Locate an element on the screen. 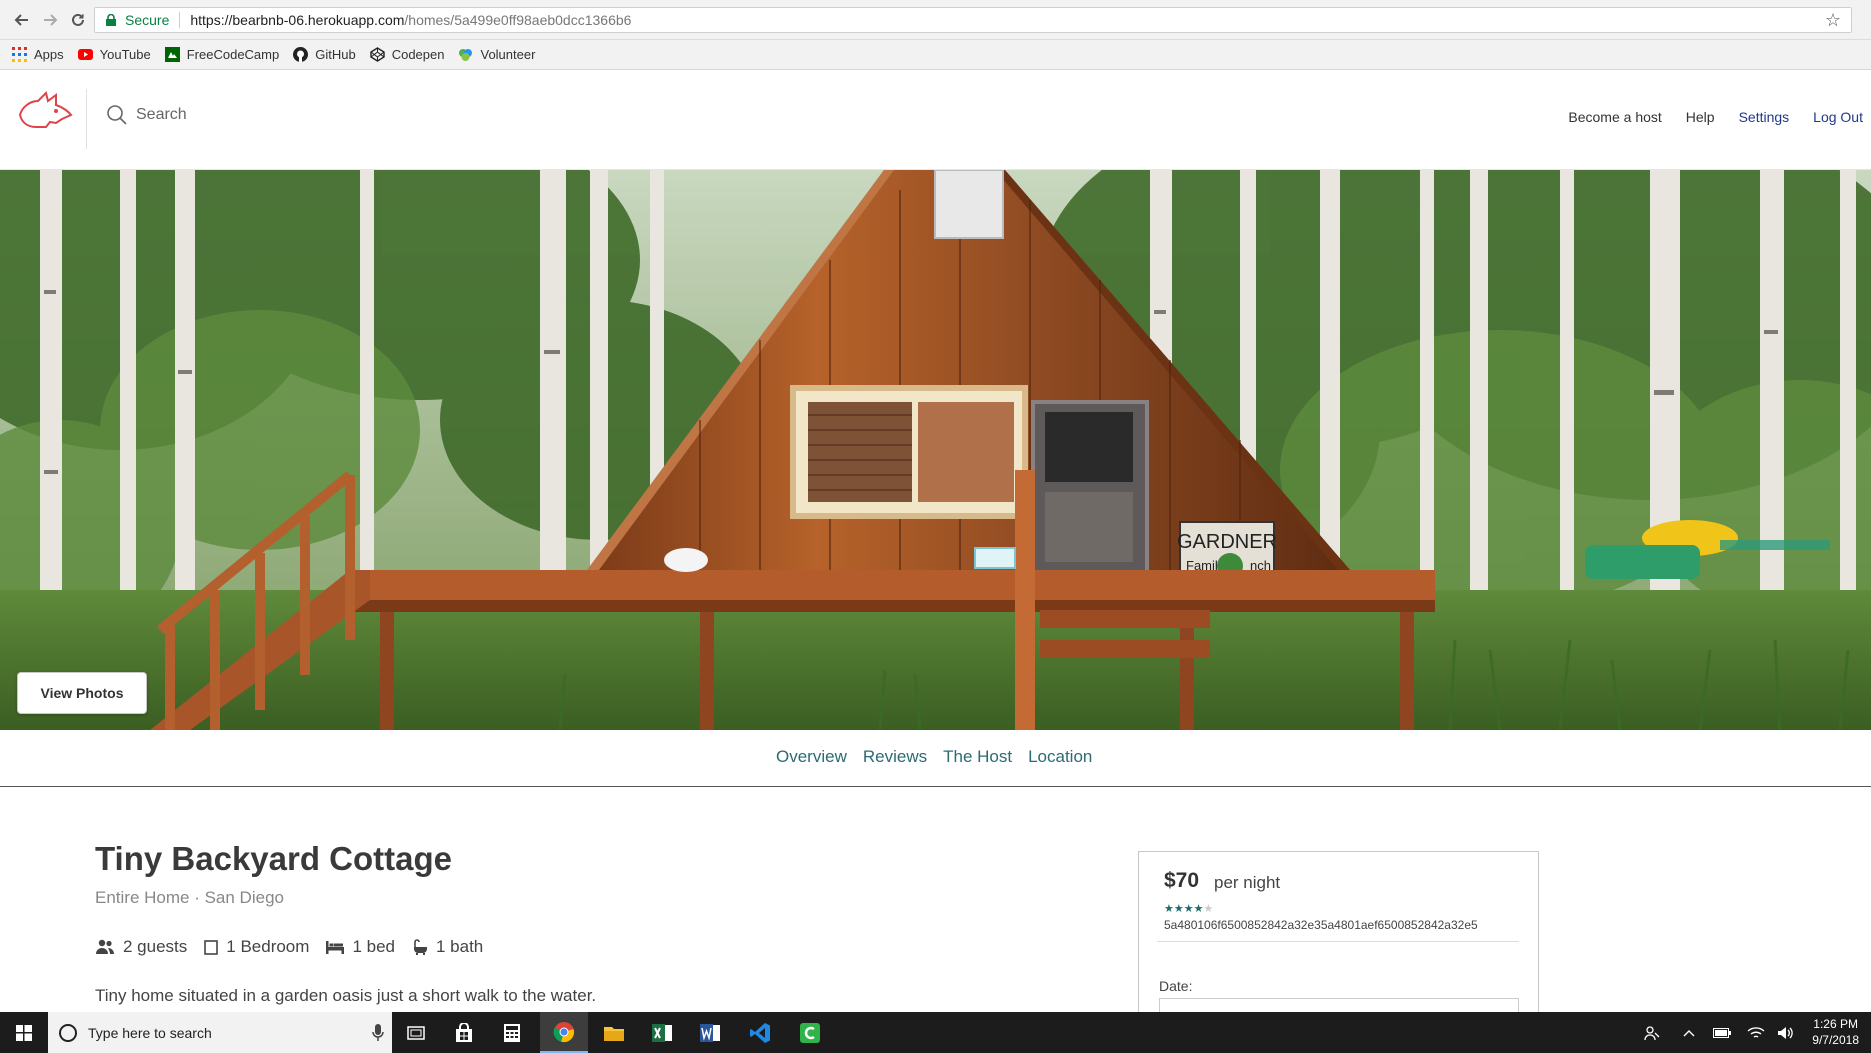  youtube-icon is located at coordinates (85, 54).